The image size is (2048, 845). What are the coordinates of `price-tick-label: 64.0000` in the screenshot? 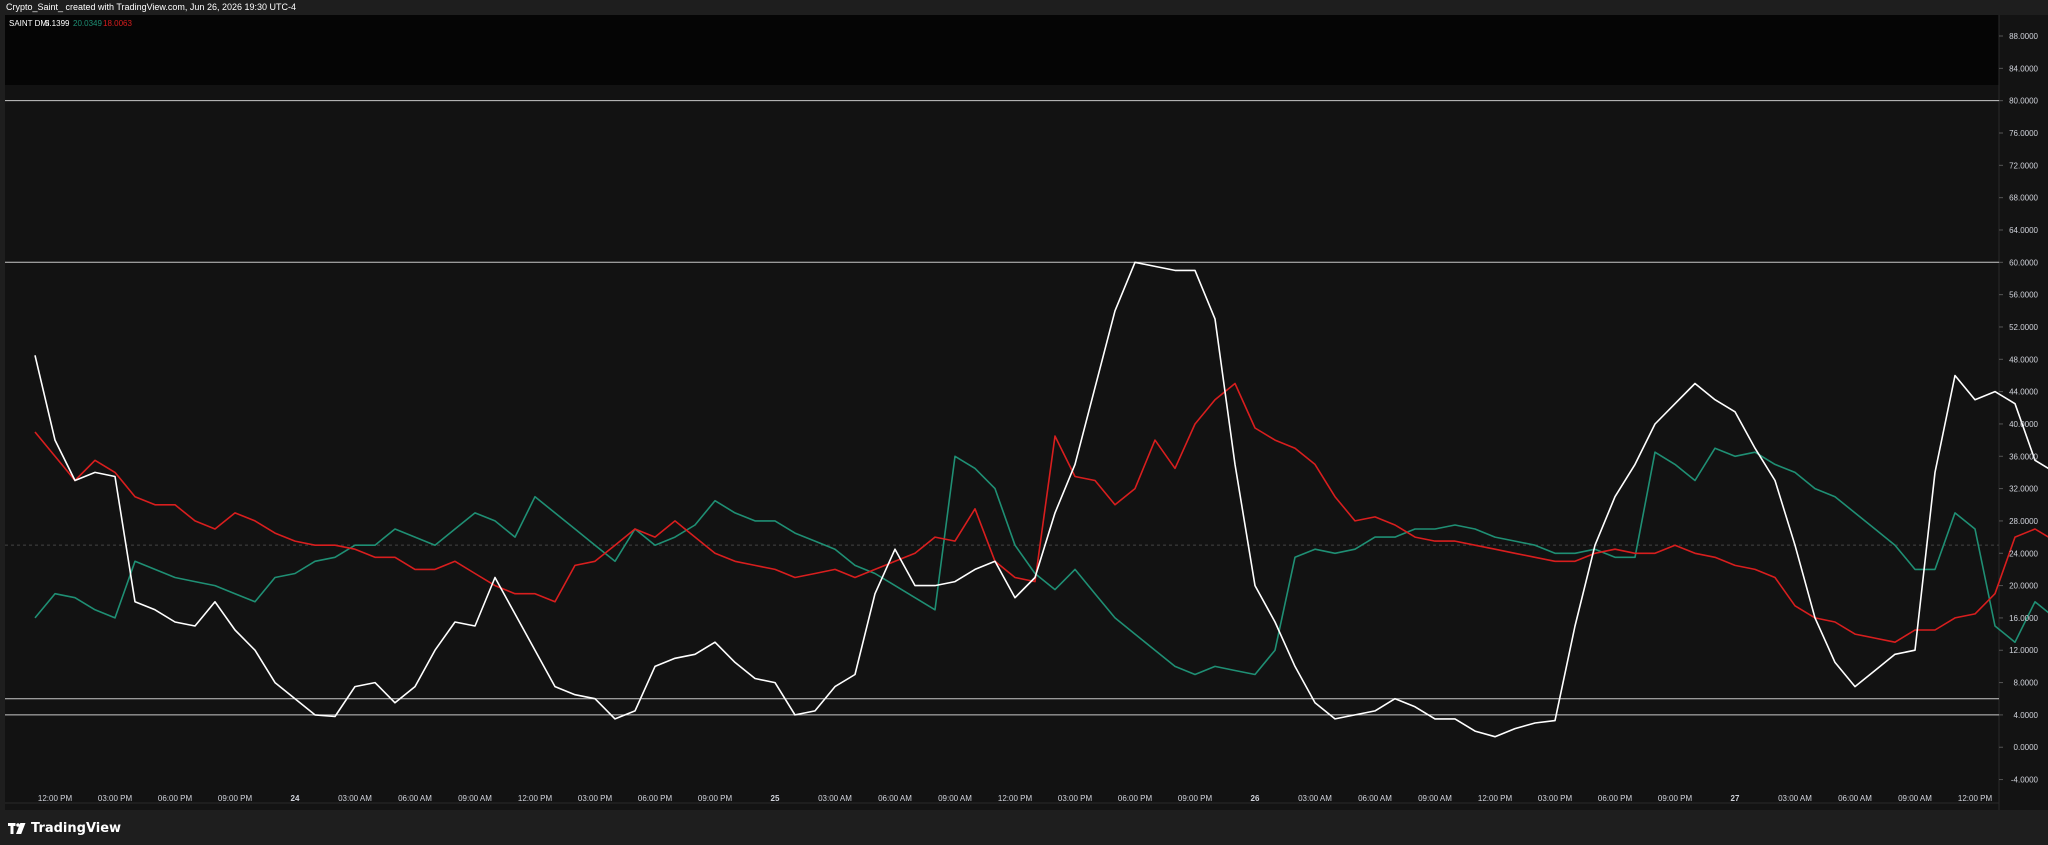 It's located at (2023, 230).